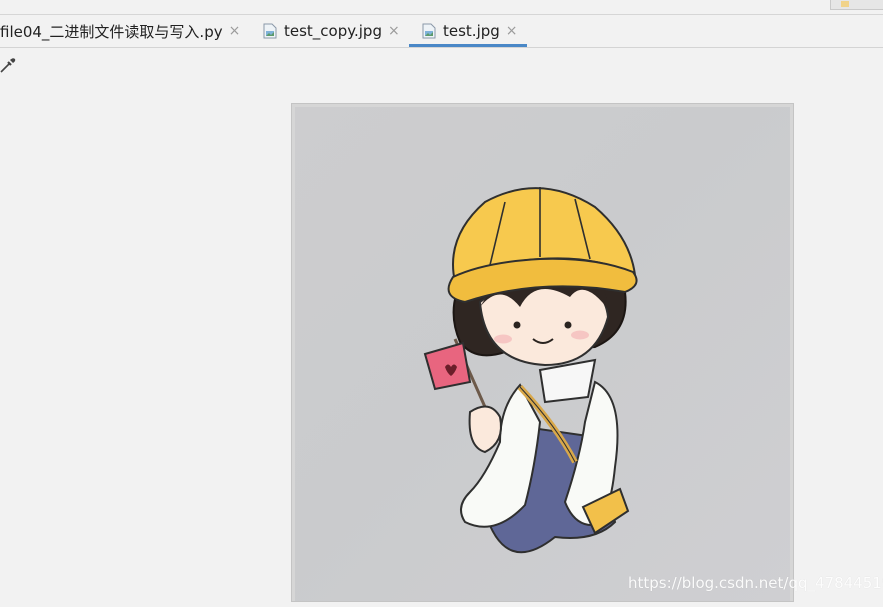 The width and height of the screenshot is (883, 607). Describe the element at coordinates (755, 583) in the screenshot. I see `watermark-text: https://blog.csdn.net/qq_47844519` at that location.